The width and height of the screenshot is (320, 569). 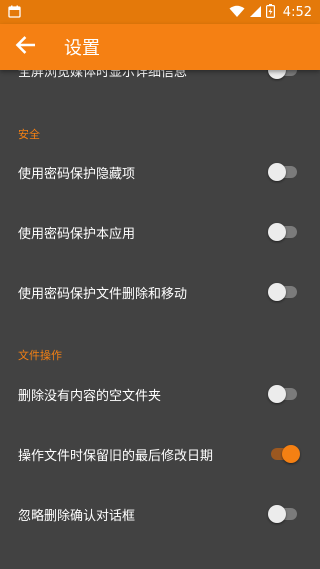 What do you see at coordinates (77, 516) in the screenshot?
I see `setting-label: 忽略删除确认对话框` at bounding box center [77, 516].